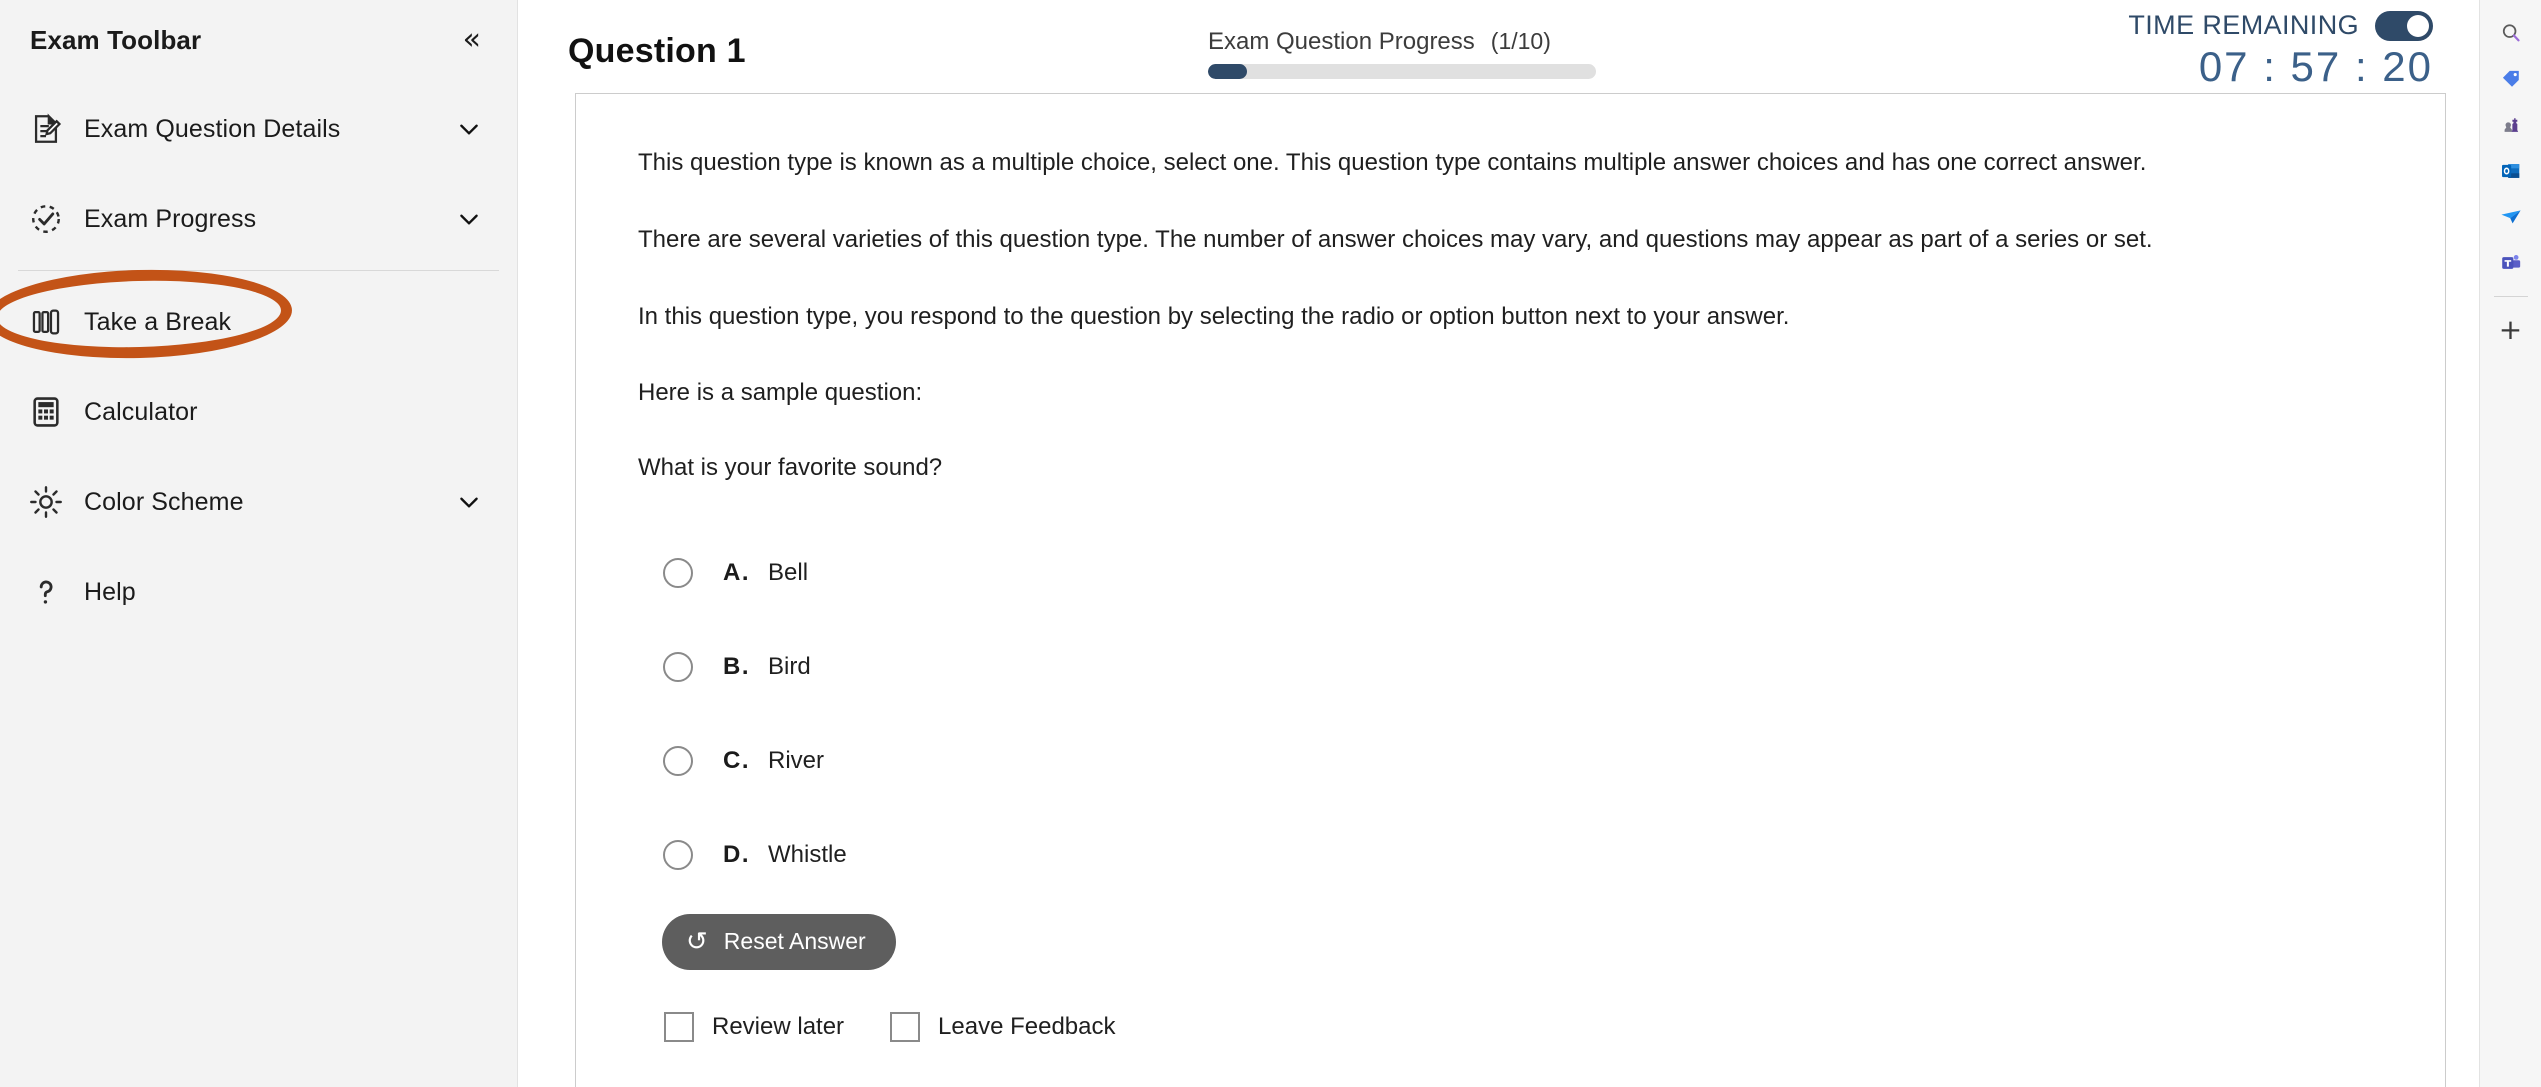  What do you see at coordinates (258, 270) in the screenshot?
I see `sidebar-divider` at bounding box center [258, 270].